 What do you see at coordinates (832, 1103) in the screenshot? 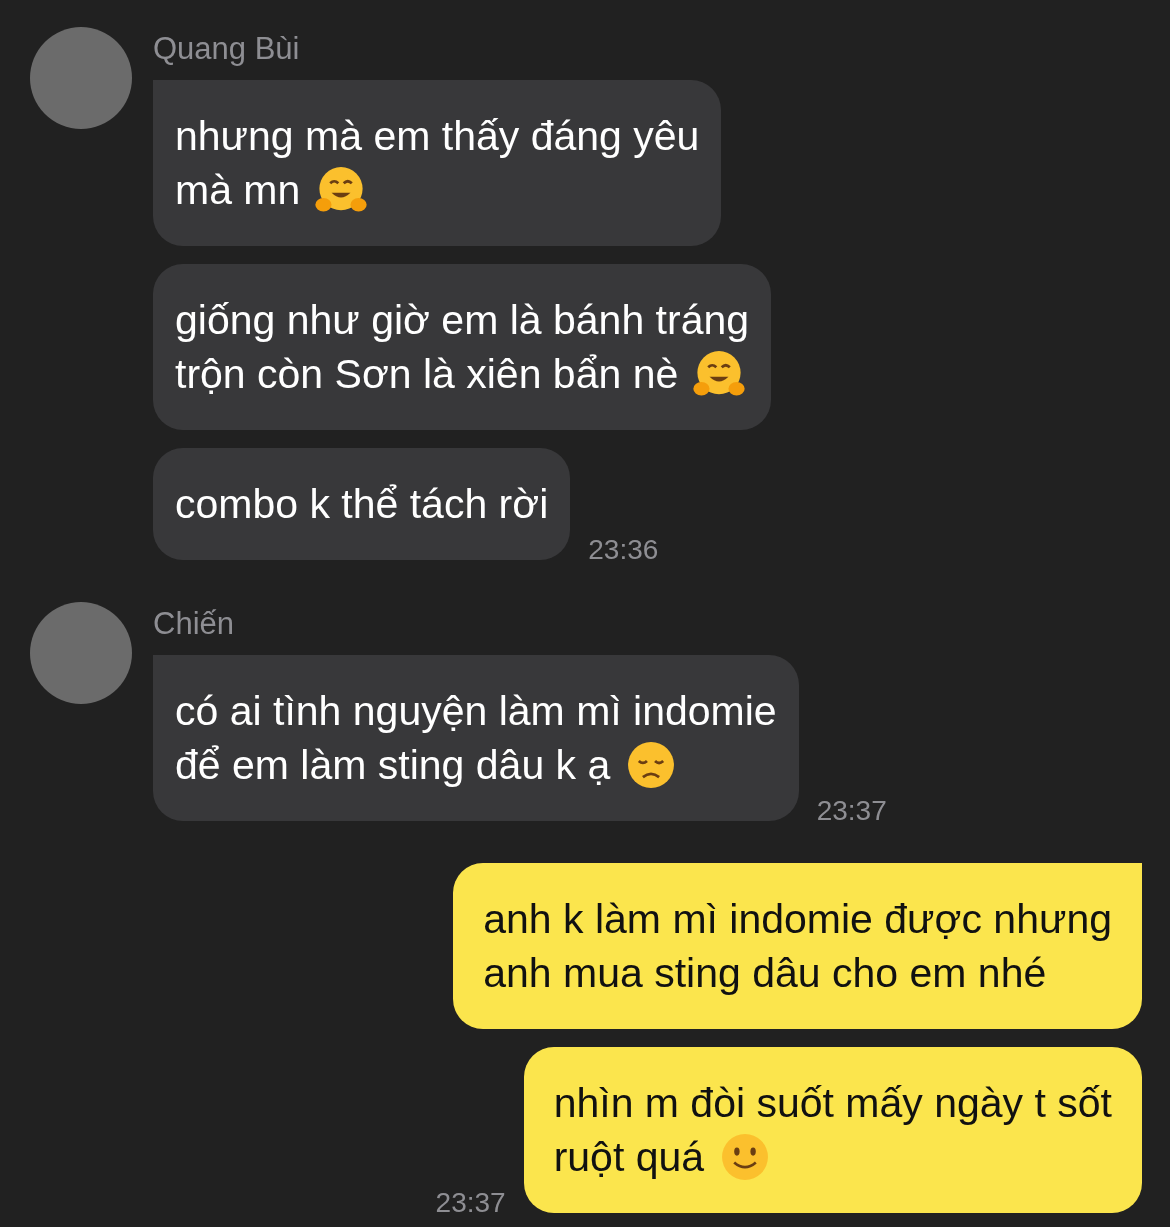
I see `message-text: nhìn m đòi suốt mấy ngày t sốt` at bounding box center [832, 1103].